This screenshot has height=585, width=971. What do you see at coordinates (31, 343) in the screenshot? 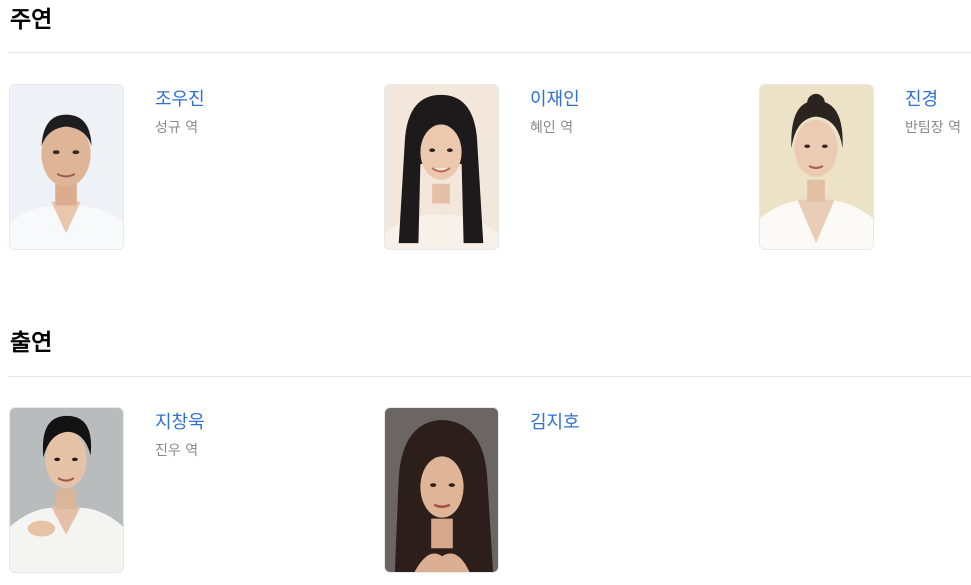
I see `section-title-supporting-cast: 출연` at bounding box center [31, 343].